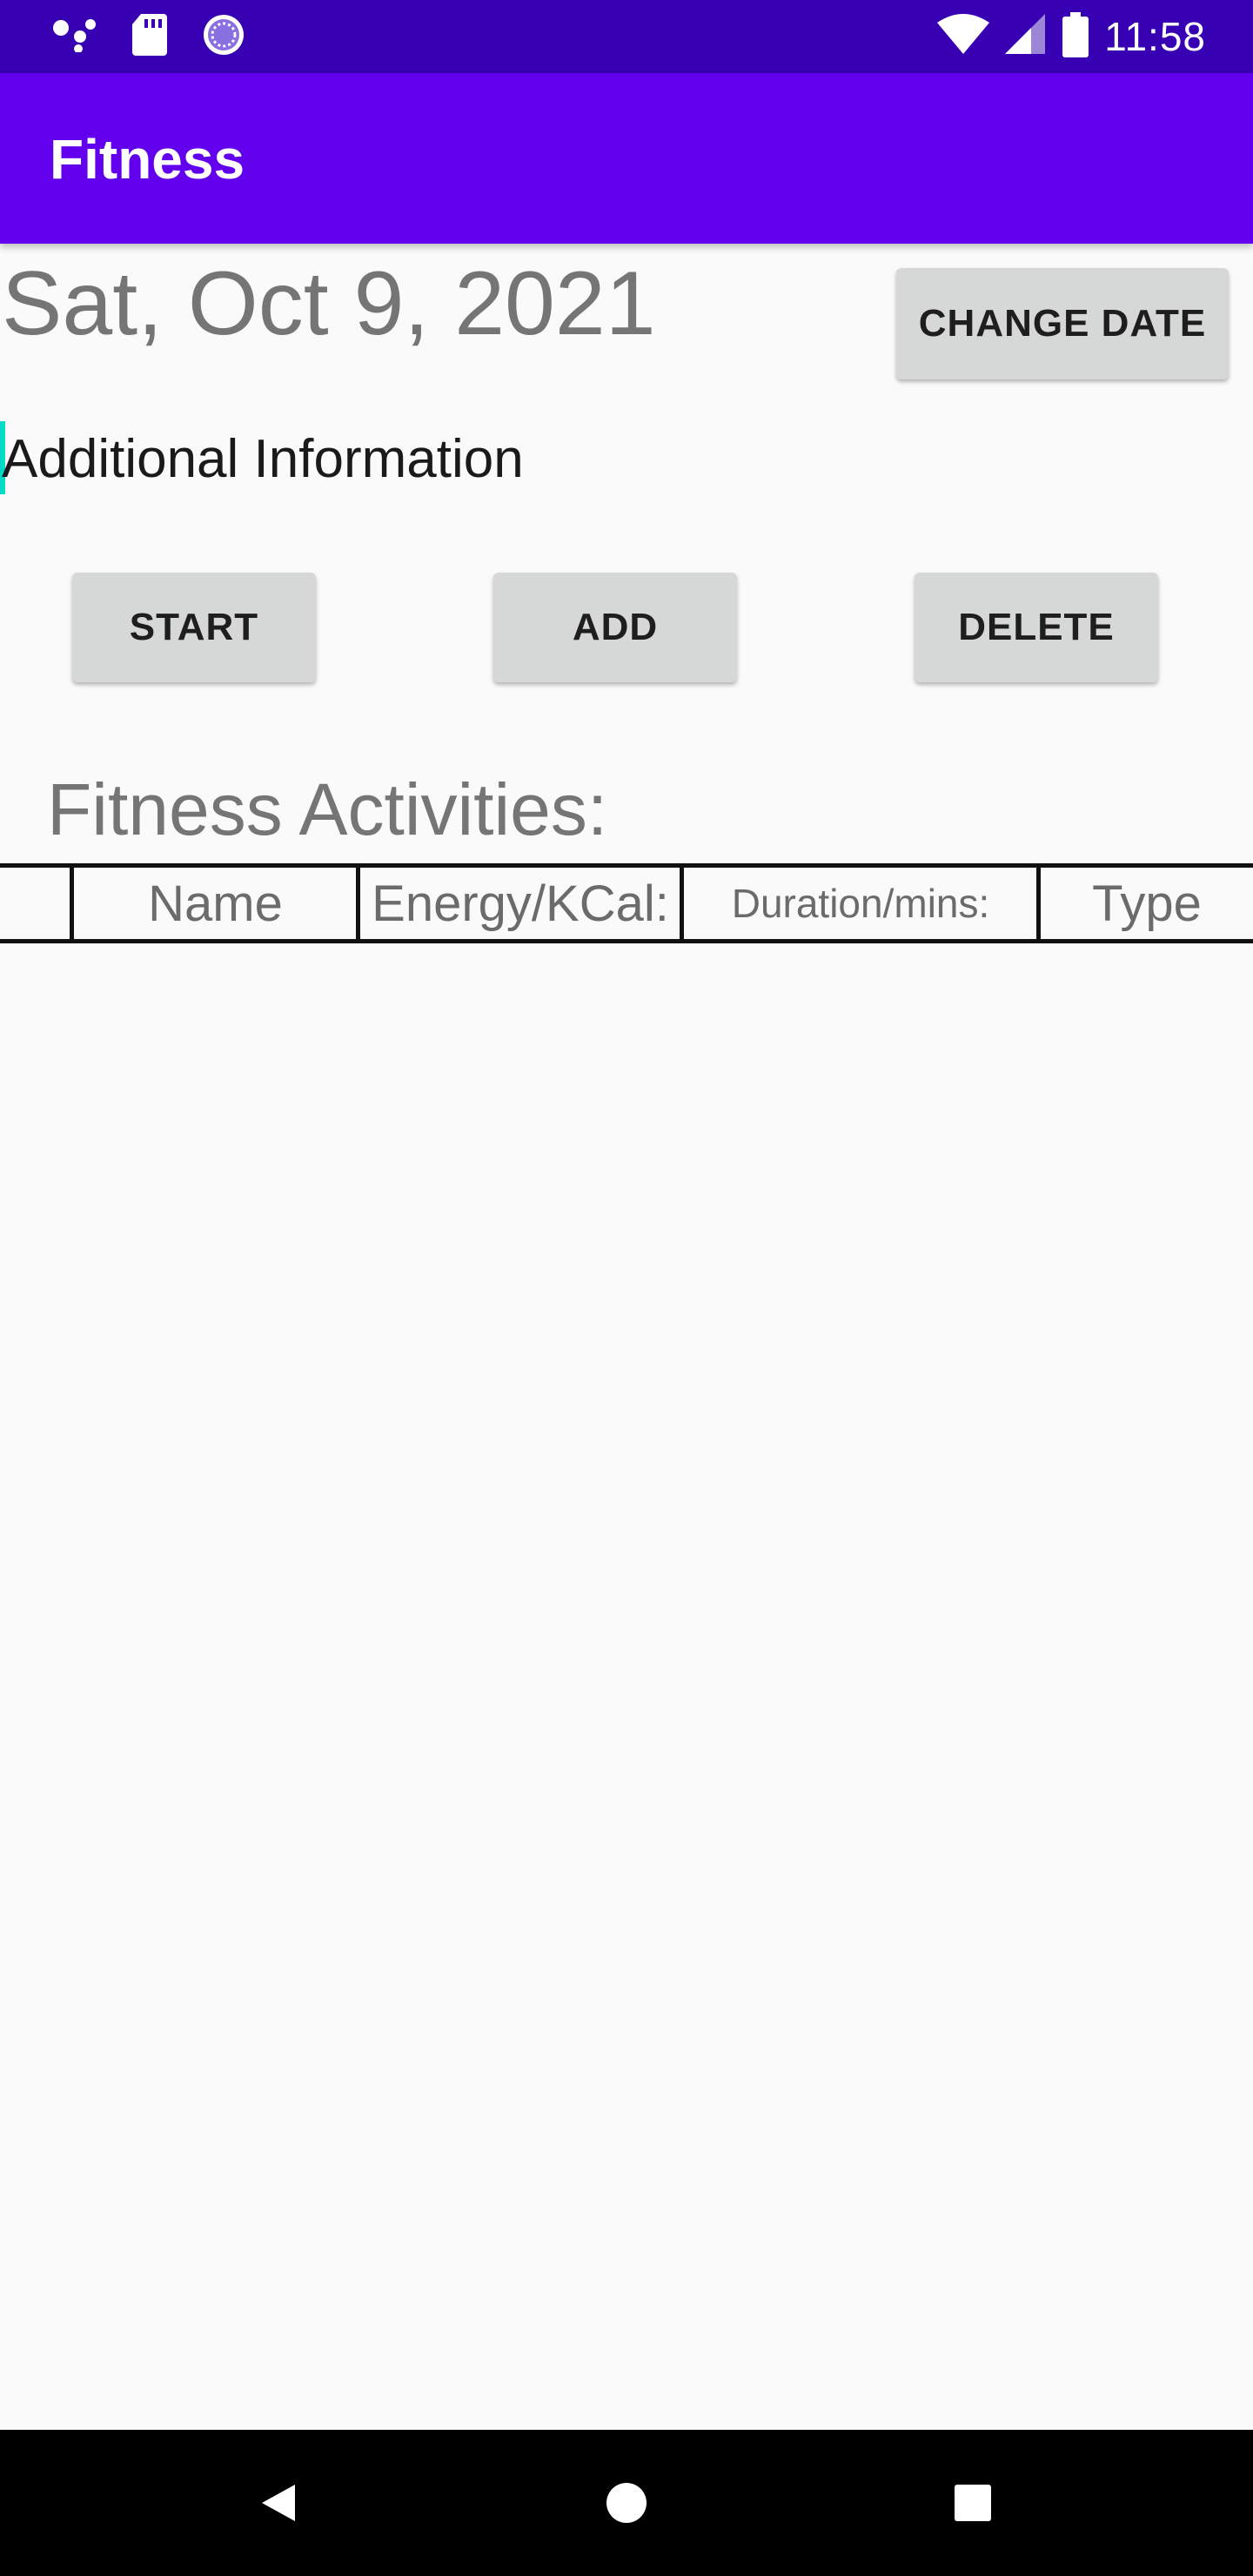  What do you see at coordinates (1147, 903) in the screenshot?
I see `column-header-type: Type` at bounding box center [1147, 903].